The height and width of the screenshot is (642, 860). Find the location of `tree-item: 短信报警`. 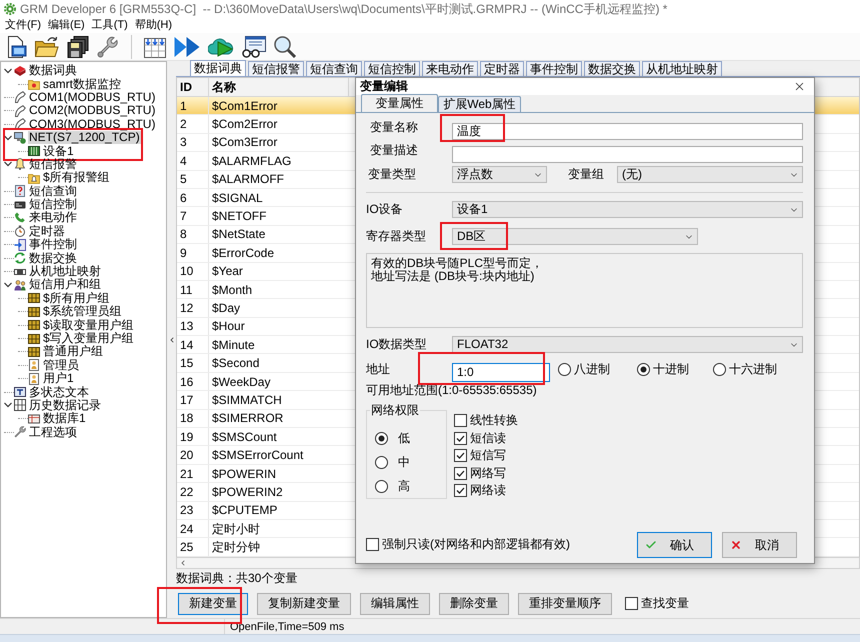

tree-item: 短信报警 is located at coordinates (53, 164).